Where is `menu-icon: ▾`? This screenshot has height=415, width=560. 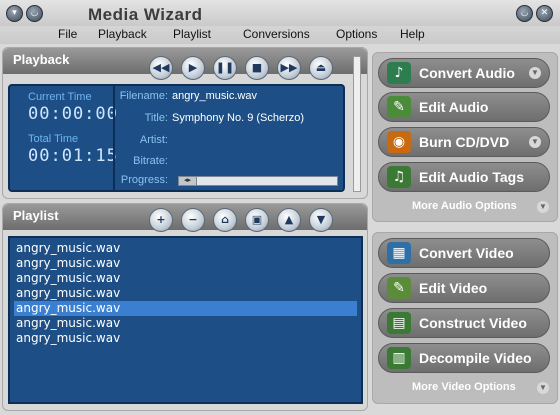
menu-icon: ▾ is located at coordinates (14, 13).